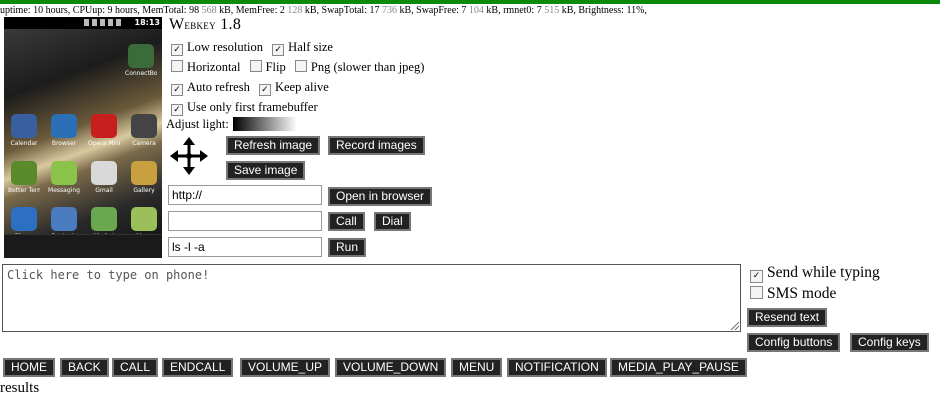 Image resolution: width=940 pixels, height=411 pixels. I want to click on phone-app-5: Better Terminal, so click(24, 177).